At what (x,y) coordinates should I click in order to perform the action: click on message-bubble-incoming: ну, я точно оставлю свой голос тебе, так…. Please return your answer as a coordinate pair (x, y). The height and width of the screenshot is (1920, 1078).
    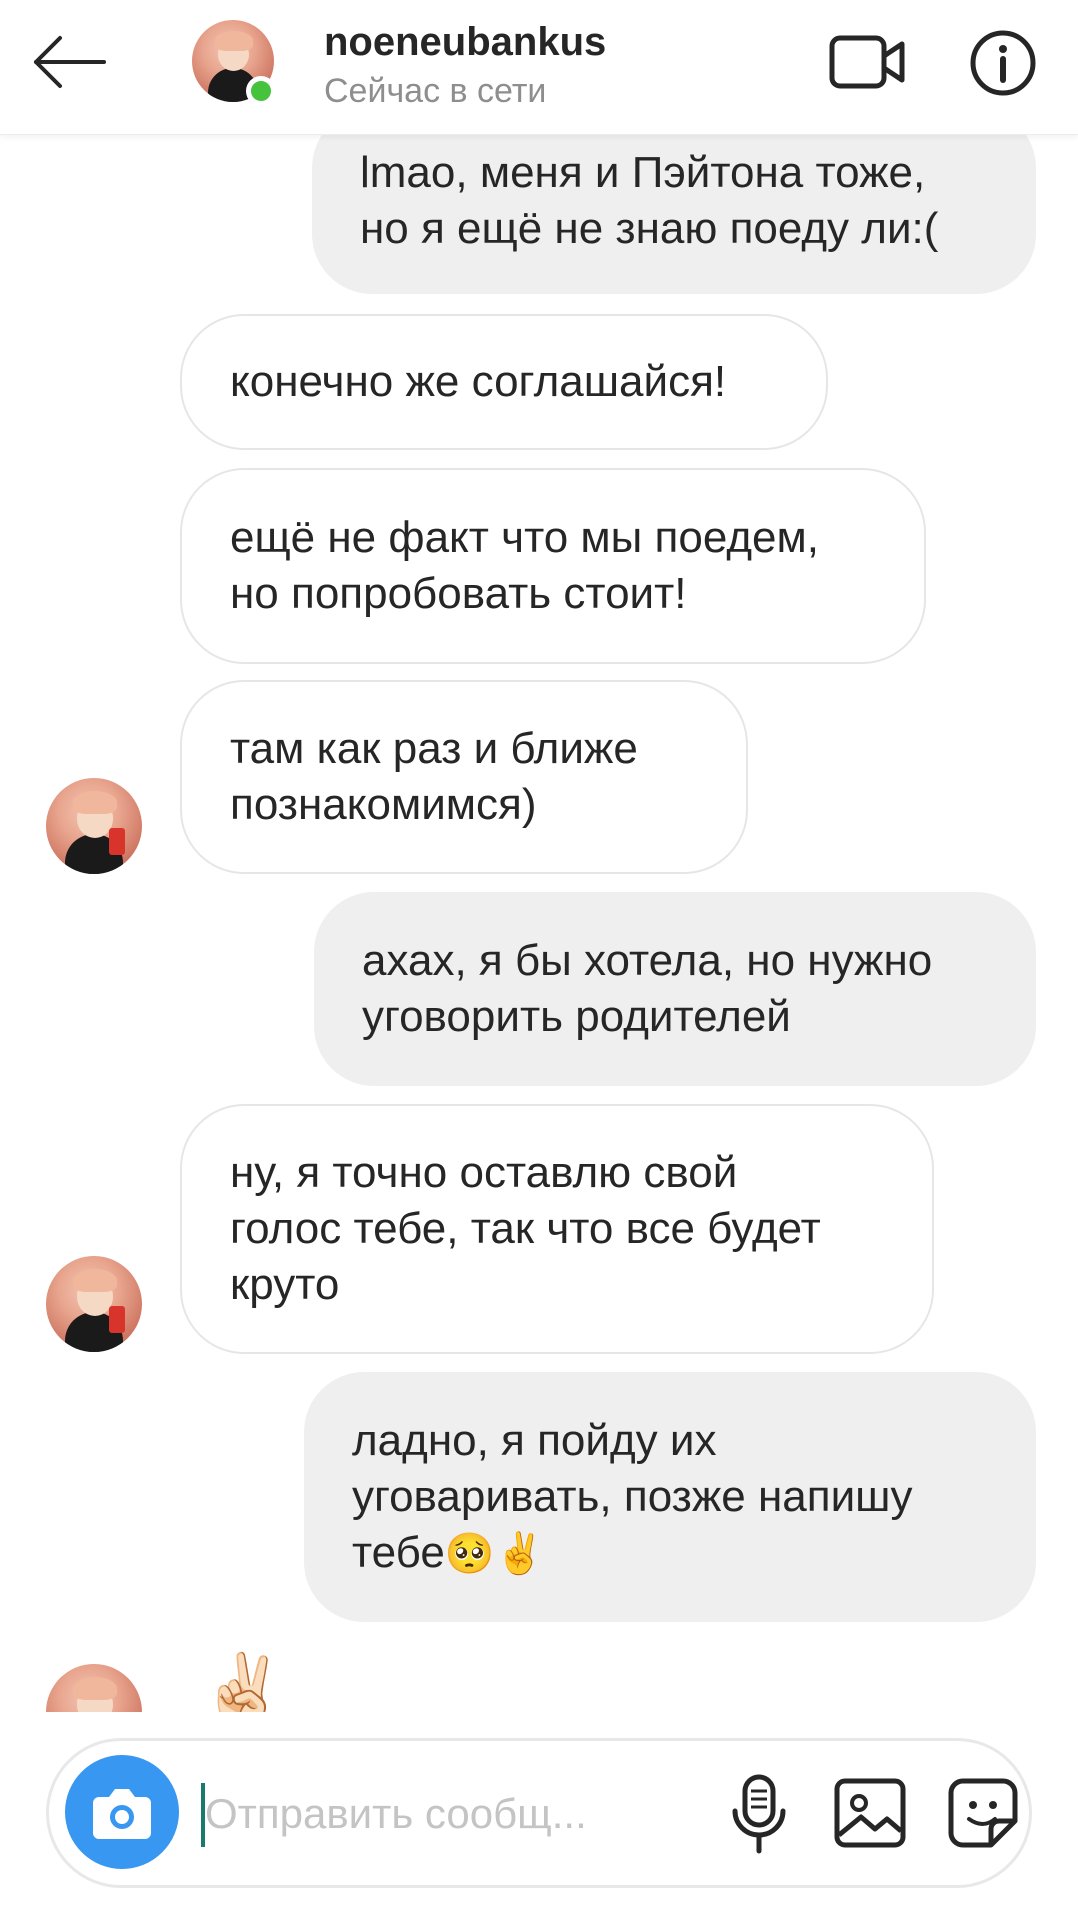
    Looking at the image, I should click on (557, 1229).